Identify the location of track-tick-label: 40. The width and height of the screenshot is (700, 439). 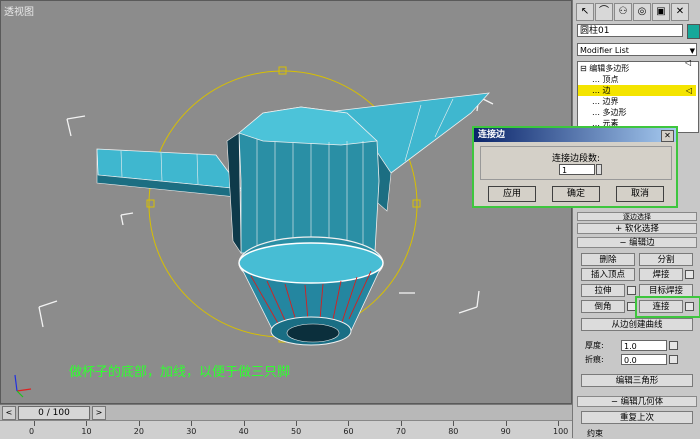
(243, 431).